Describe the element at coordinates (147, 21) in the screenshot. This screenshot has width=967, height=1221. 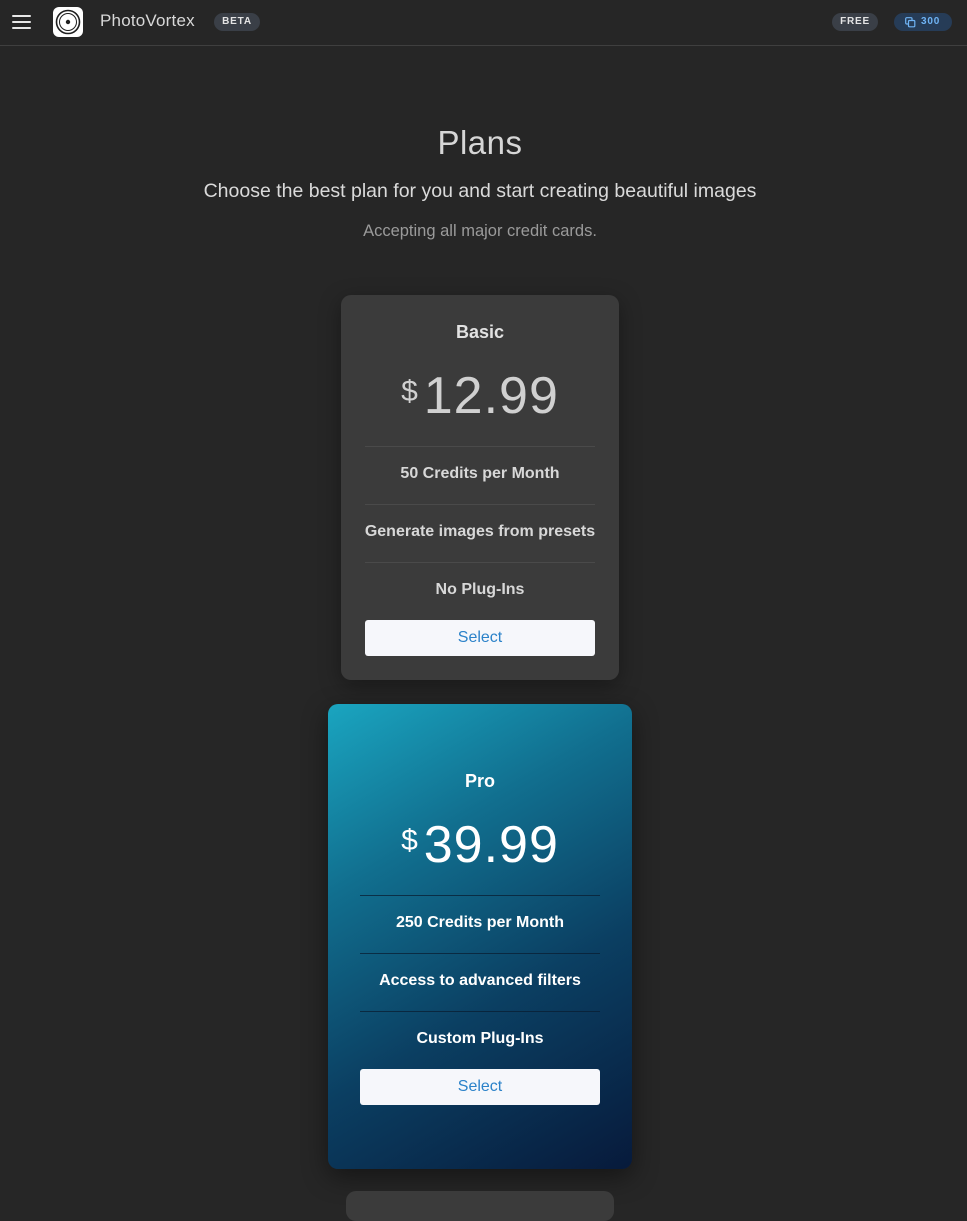
I see `app-name: PhotoVortex` at that location.